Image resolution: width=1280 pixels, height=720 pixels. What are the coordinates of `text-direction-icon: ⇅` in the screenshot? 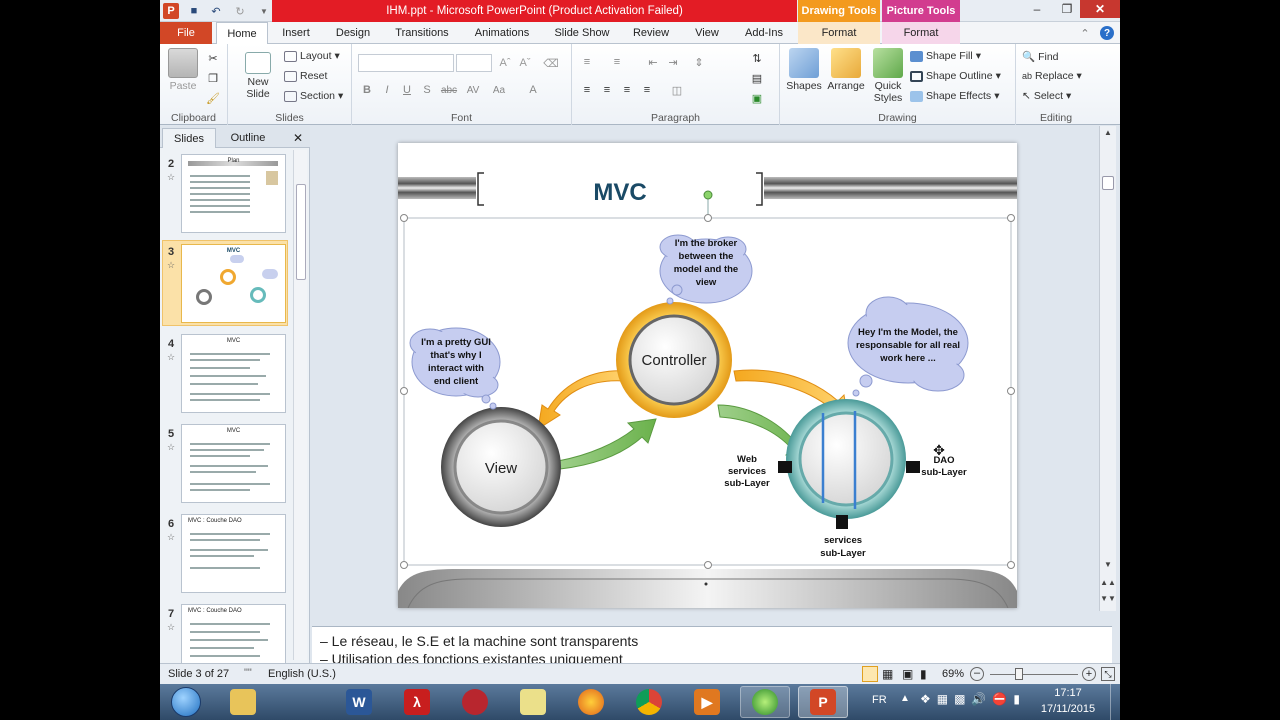 It's located at (757, 58).